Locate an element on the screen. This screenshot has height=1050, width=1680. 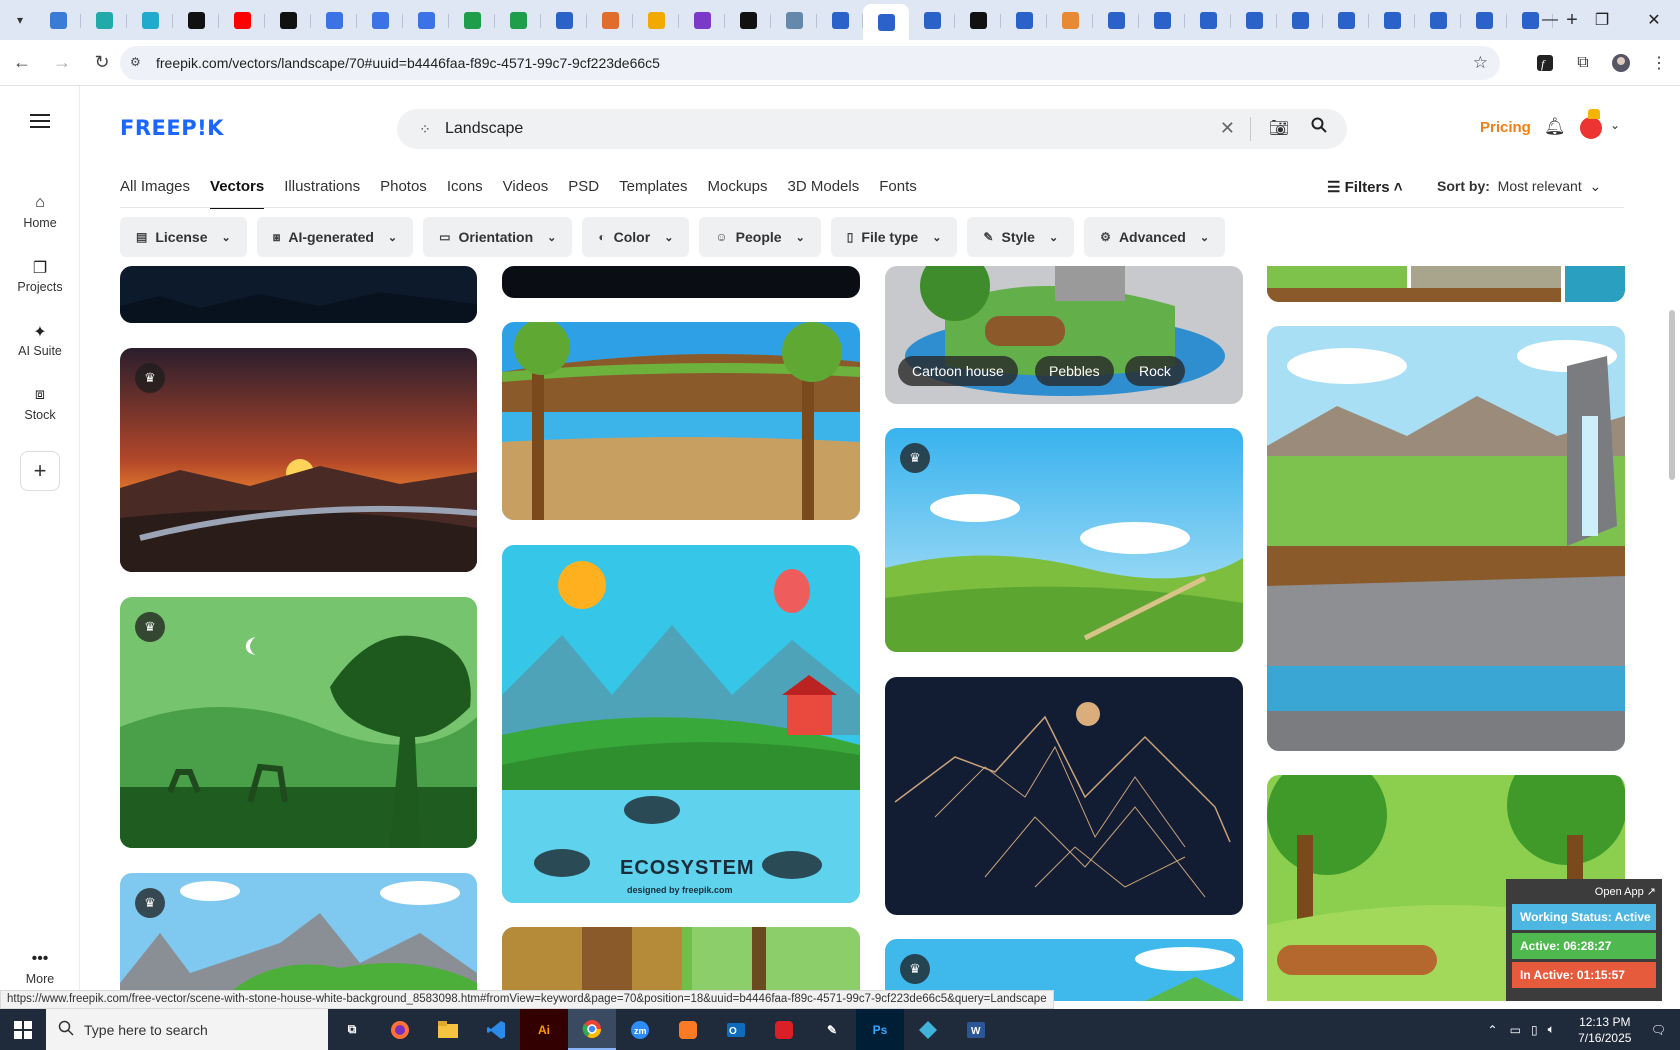
forward-button: → is located at coordinates (62, 63).